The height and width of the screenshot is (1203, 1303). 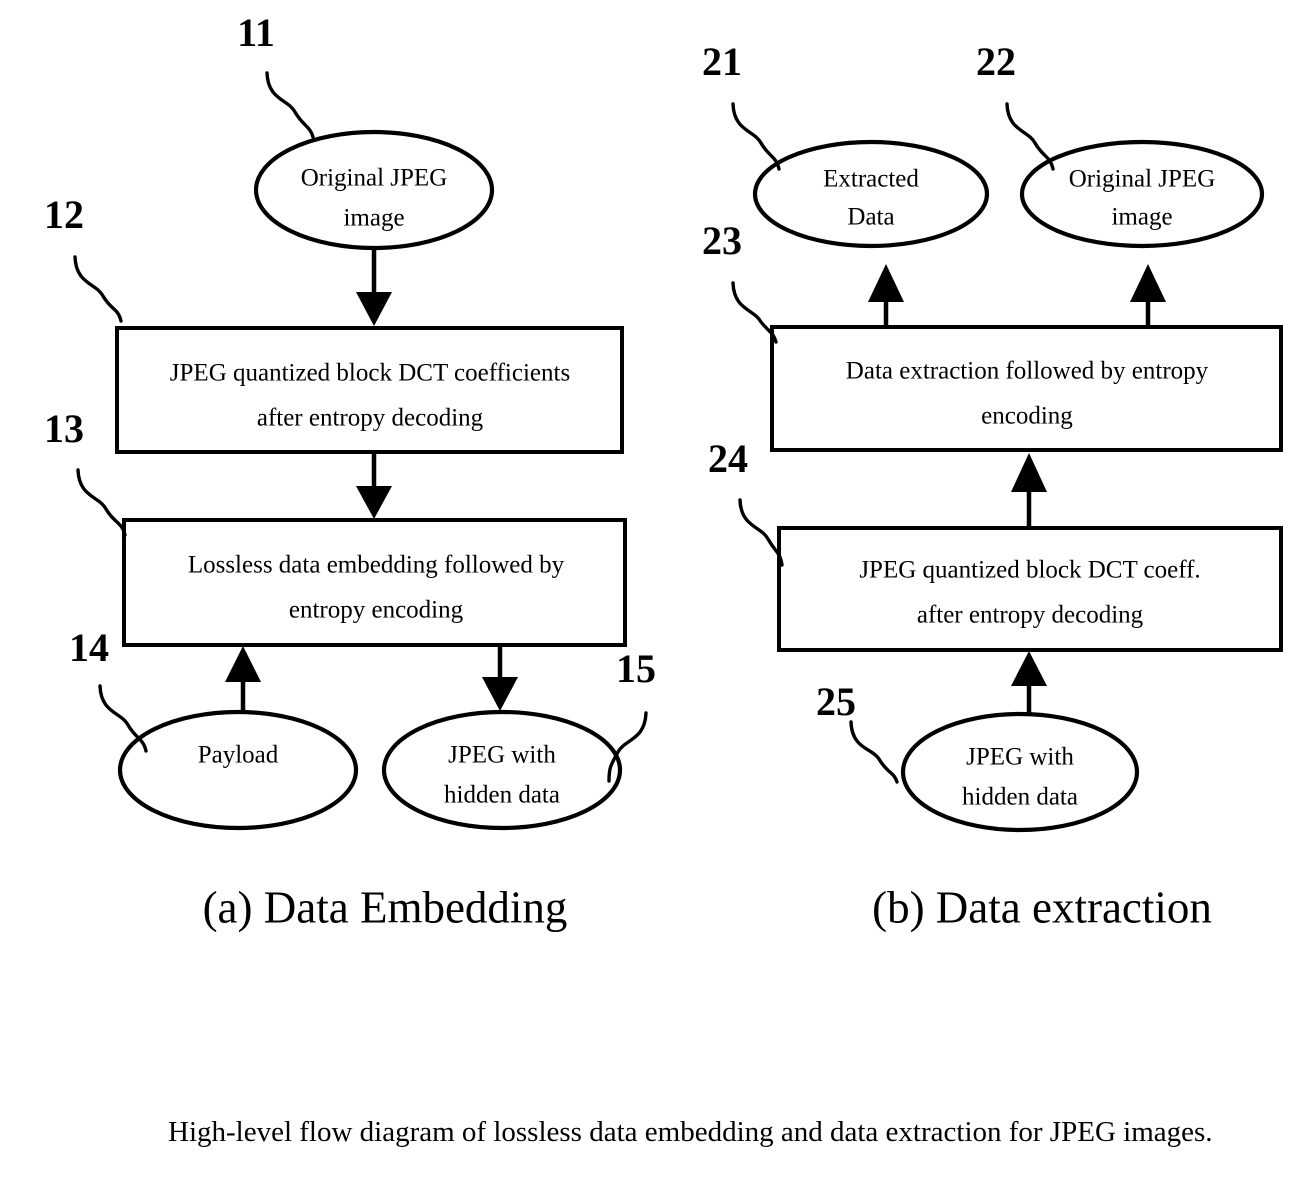 What do you see at coordinates (376, 565) in the screenshot?
I see `node-13-label-line1: Lossless data embedding followed by` at bounding box center [376, 565].